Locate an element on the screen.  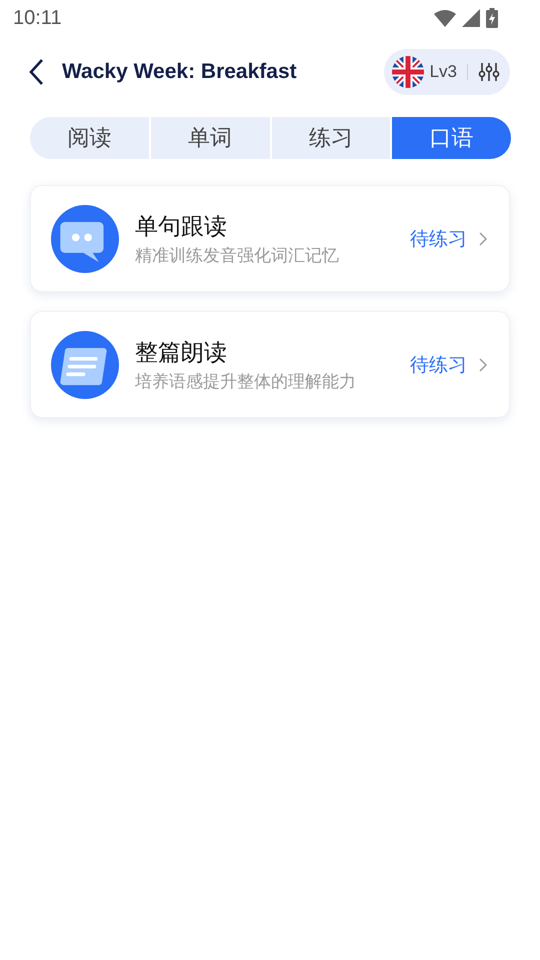
practice-card: 单句跟读 精准训练发音强化词汇记忆 待练习 is located at coordinates (270, 238).